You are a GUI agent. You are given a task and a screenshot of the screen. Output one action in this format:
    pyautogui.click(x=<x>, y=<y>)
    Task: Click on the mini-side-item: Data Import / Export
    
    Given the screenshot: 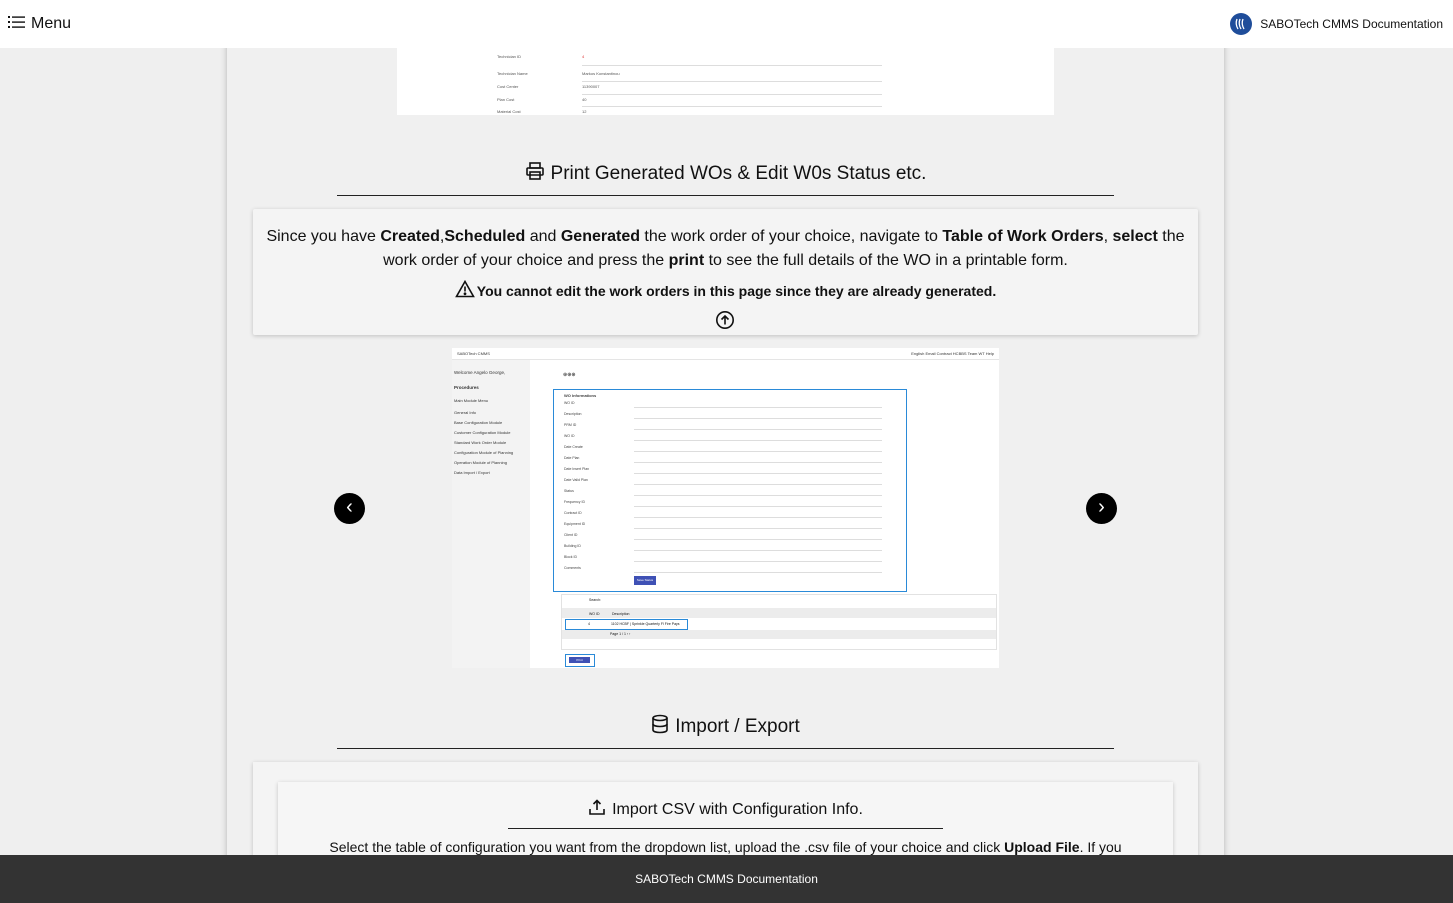 What is the action you would take?
    pyautogui.click(x=472, y=472)
    